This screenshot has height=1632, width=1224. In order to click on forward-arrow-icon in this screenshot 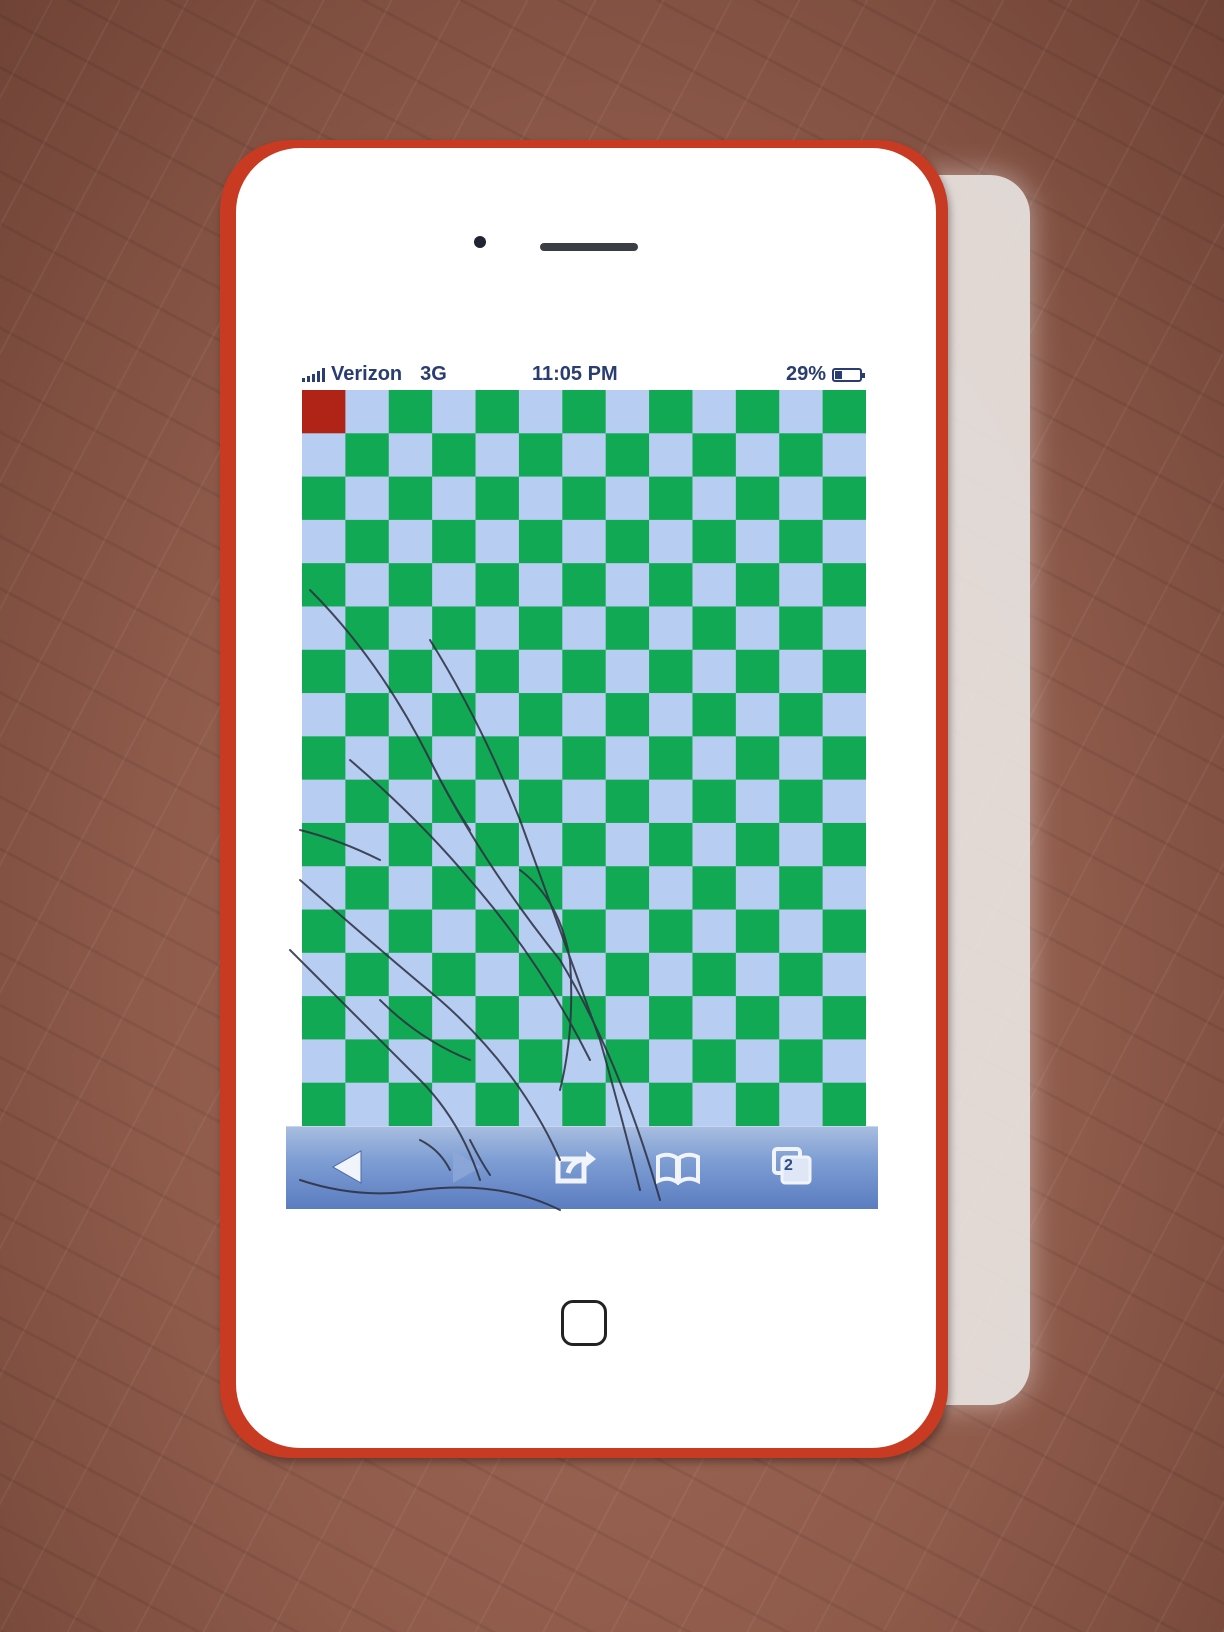, I will do `click(467, 1167)`.